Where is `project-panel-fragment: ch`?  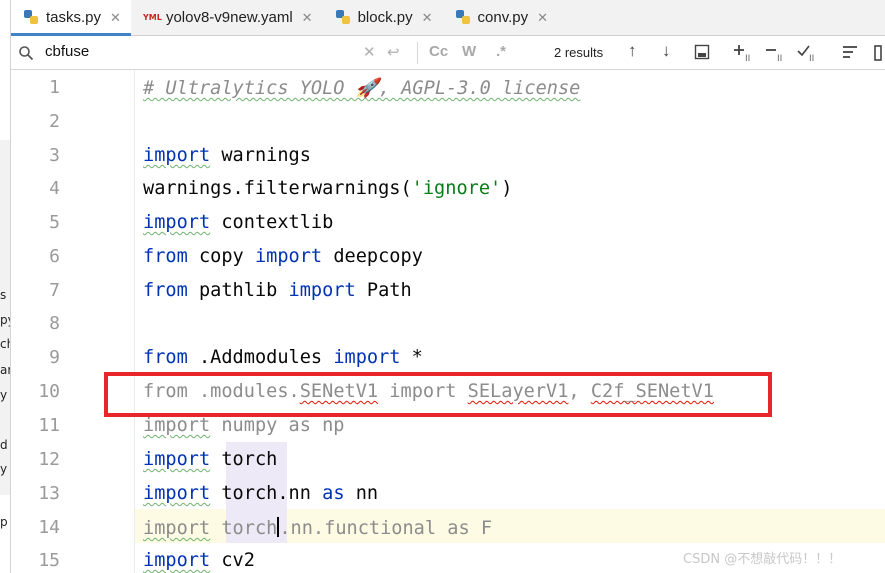 project-panel-fragment: ch is located at coordinates (5, 344).